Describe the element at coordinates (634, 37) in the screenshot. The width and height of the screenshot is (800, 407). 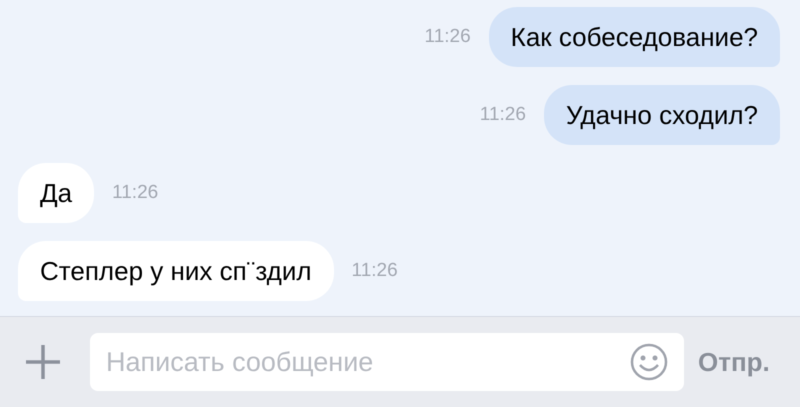
I see `message-bubble: Как собеседование?` at that location.